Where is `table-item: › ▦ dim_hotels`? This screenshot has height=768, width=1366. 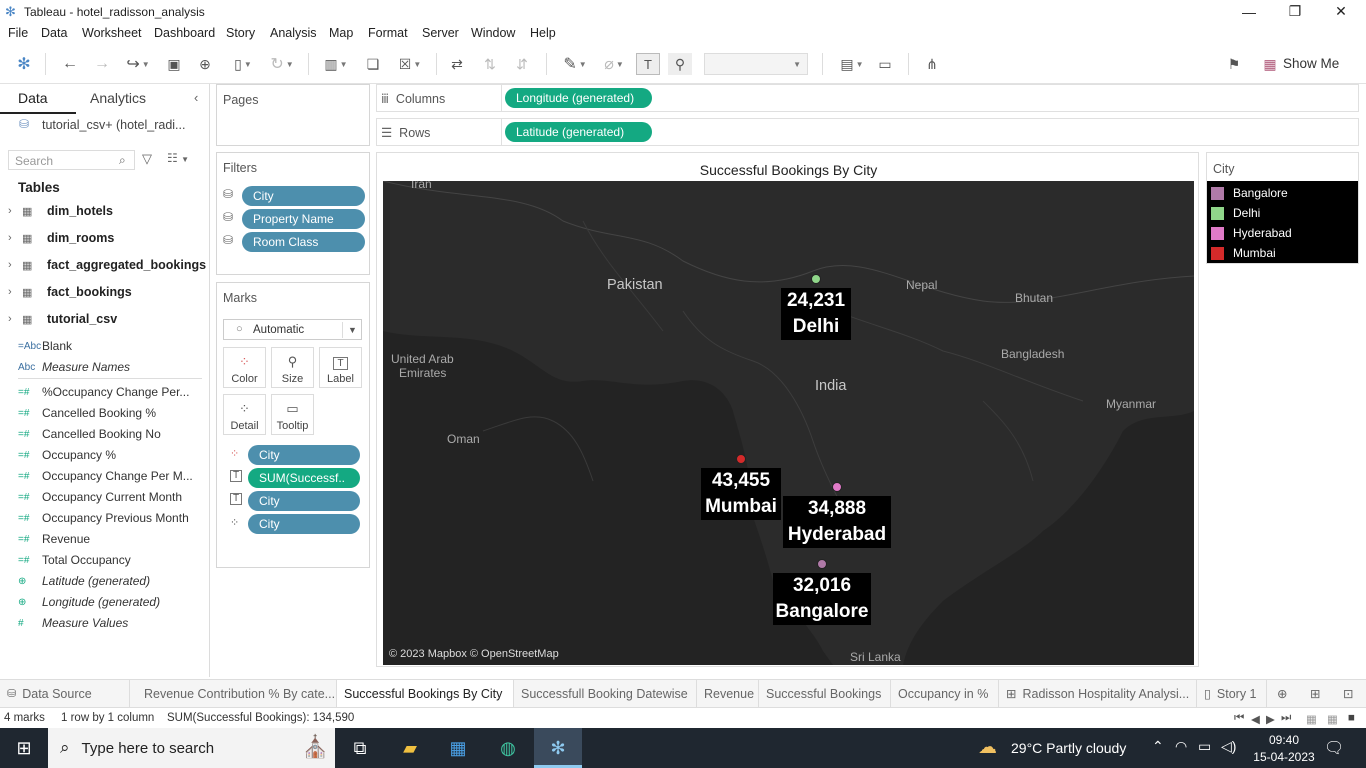
table-item: › ▦ dim_hotels is located at coordinates (60, 211).